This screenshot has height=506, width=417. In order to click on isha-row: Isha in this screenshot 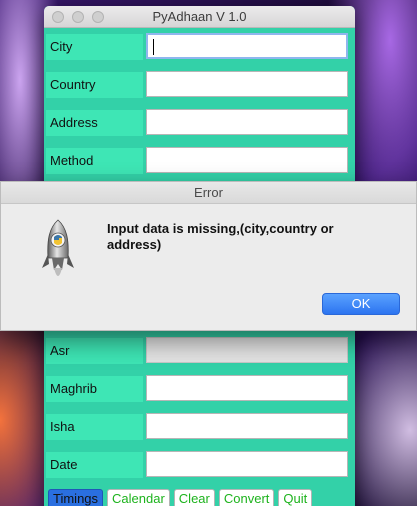, I will do `click(199, 427)`.